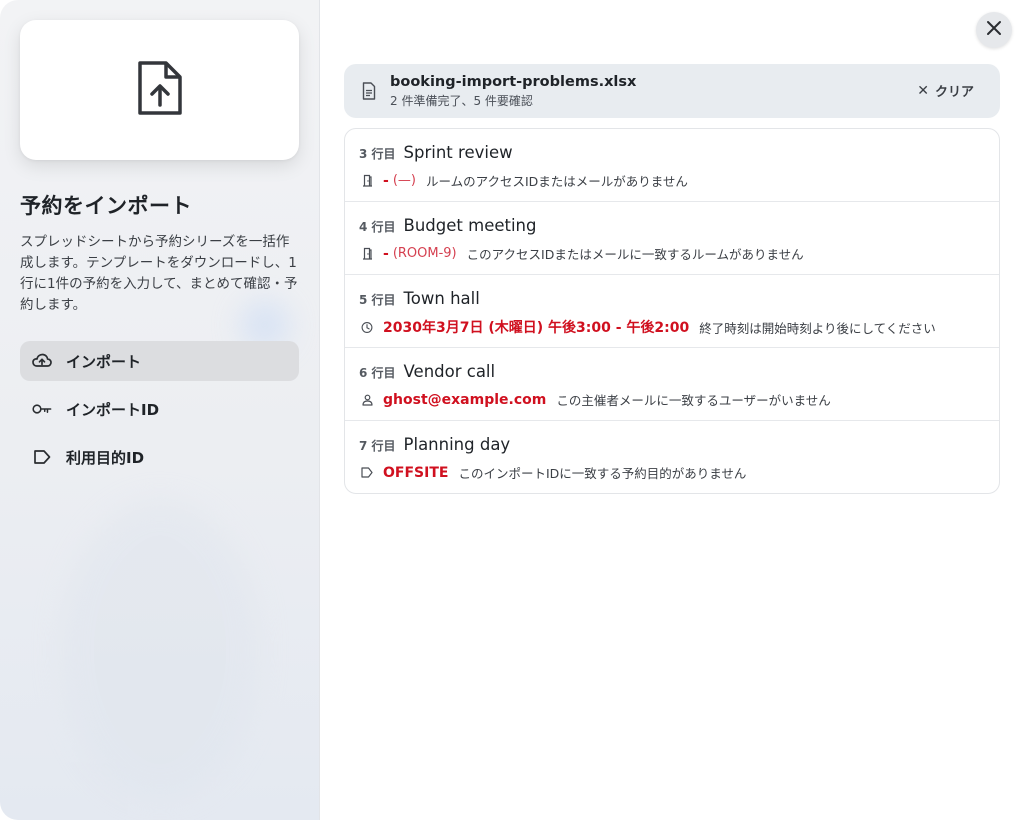 The height and width of the screenshot is (820, 1024). Describe the element at coordinates (465, 399) in the screenshot. I see `error-value: ghost@example.com` at that location.